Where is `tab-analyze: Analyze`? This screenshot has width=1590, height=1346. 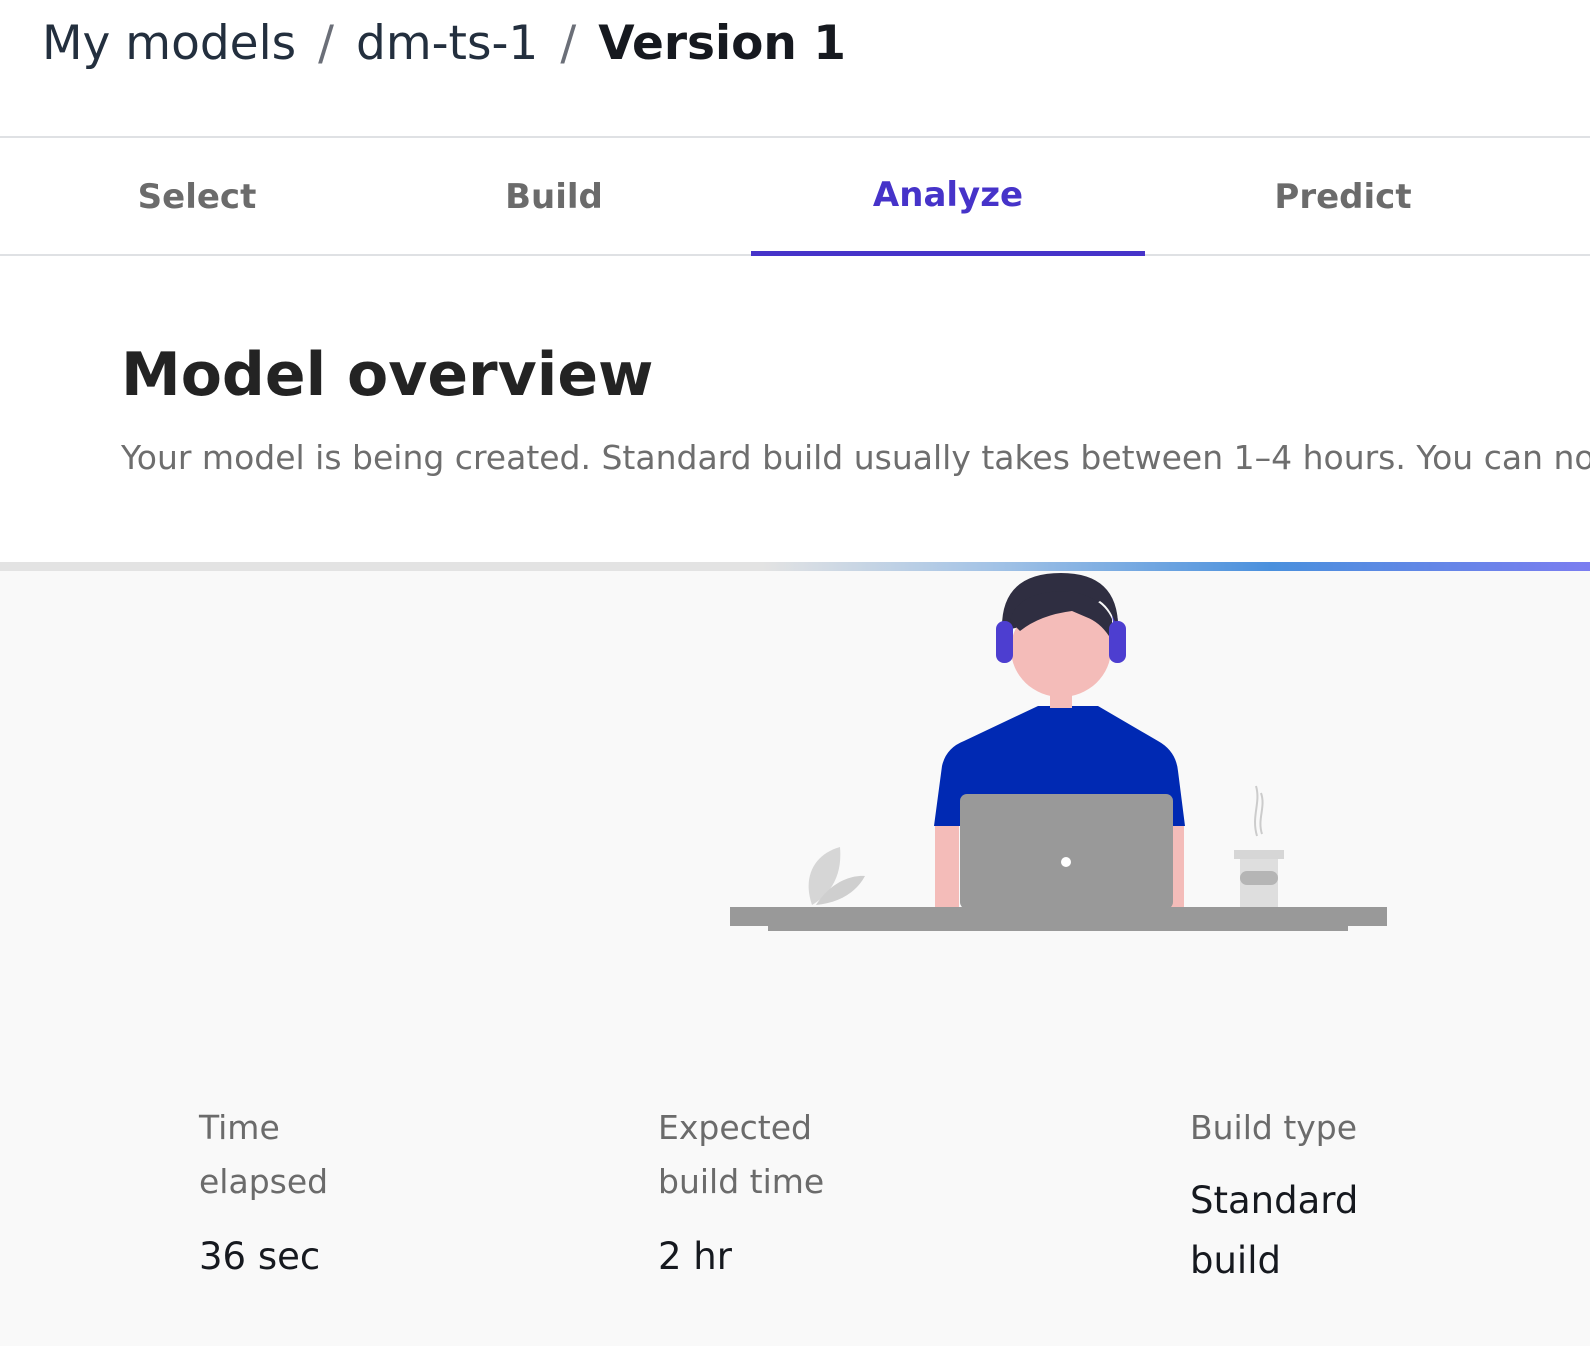
tab-analyze: Analyze is located at coordinates (948, 197).